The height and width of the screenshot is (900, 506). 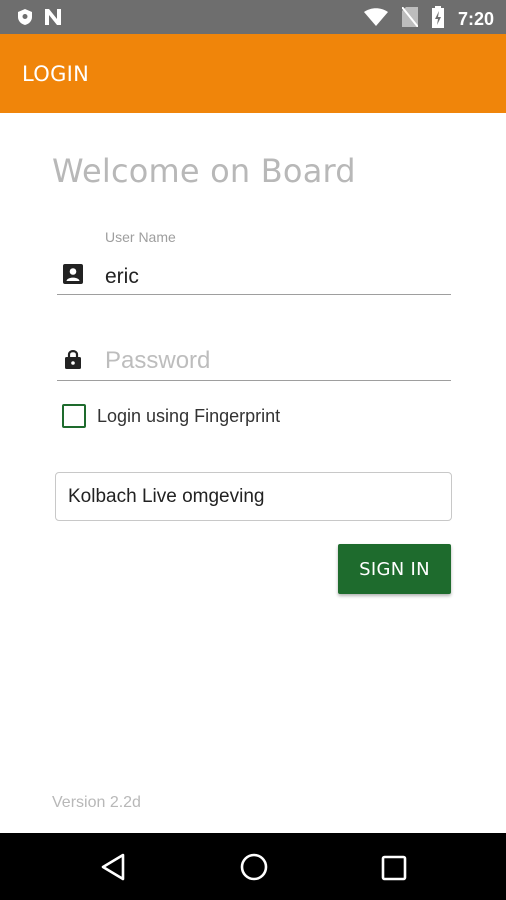 I want to click on lock-icon, so click(x=73, y=361).